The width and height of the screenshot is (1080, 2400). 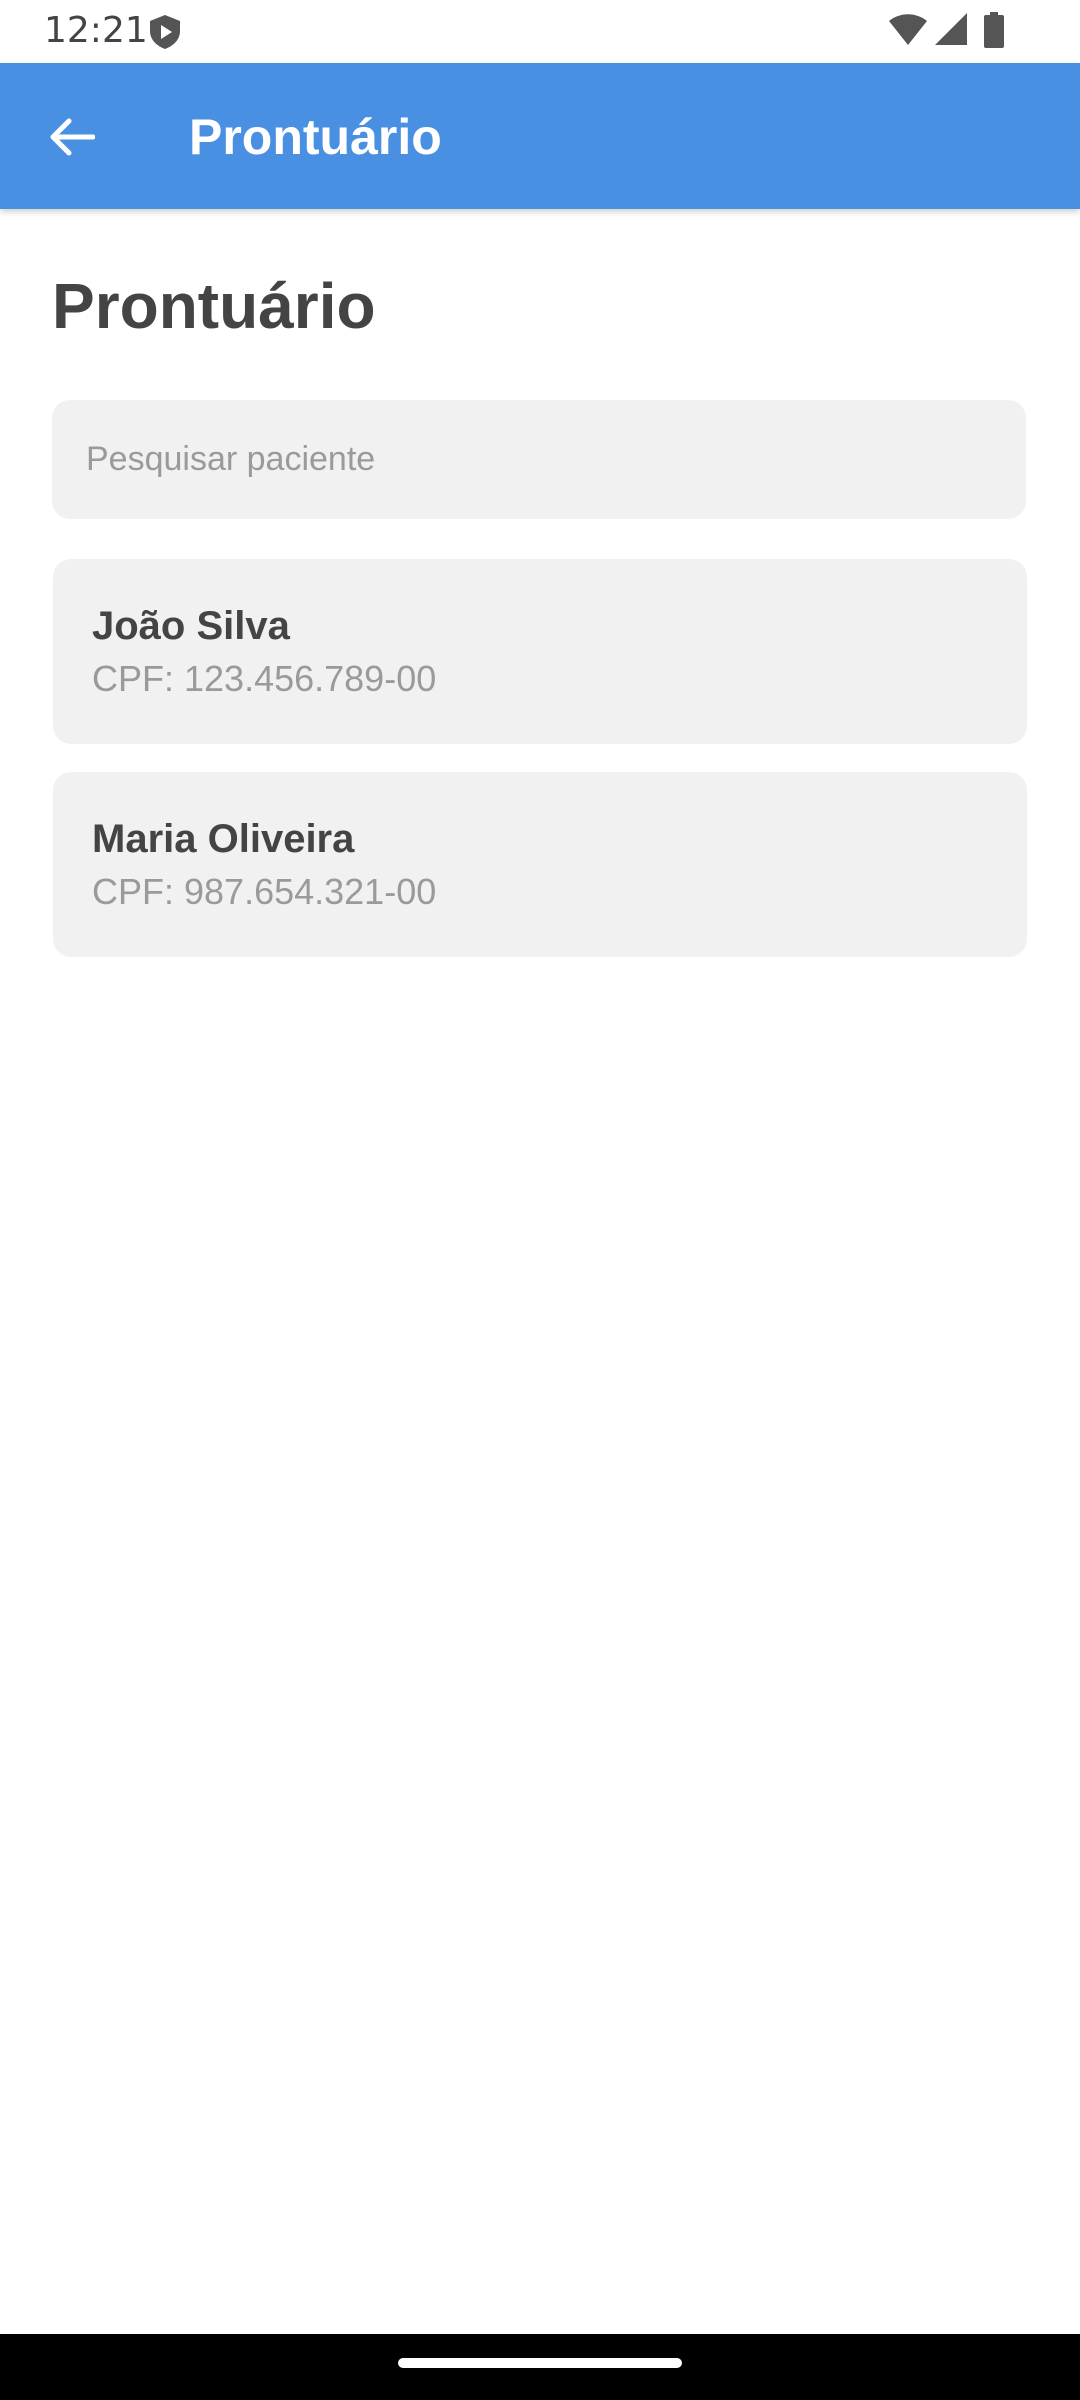 I want to click on patient-cpf: CPF: 987.654.321-00, so click(x=264, y=891).